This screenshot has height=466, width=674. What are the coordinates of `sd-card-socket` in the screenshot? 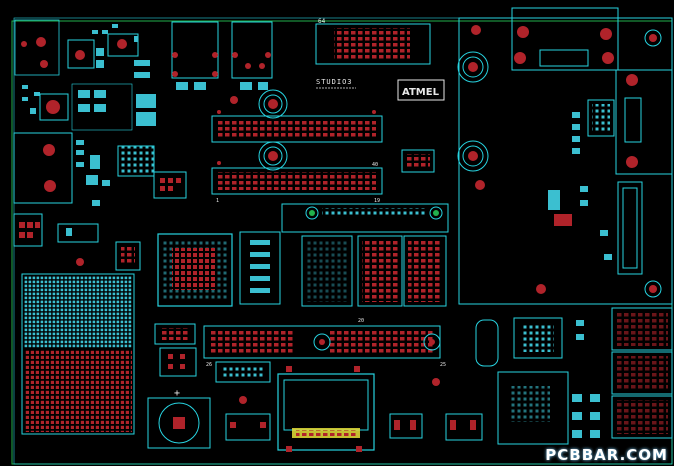 It's located at (326, 412).